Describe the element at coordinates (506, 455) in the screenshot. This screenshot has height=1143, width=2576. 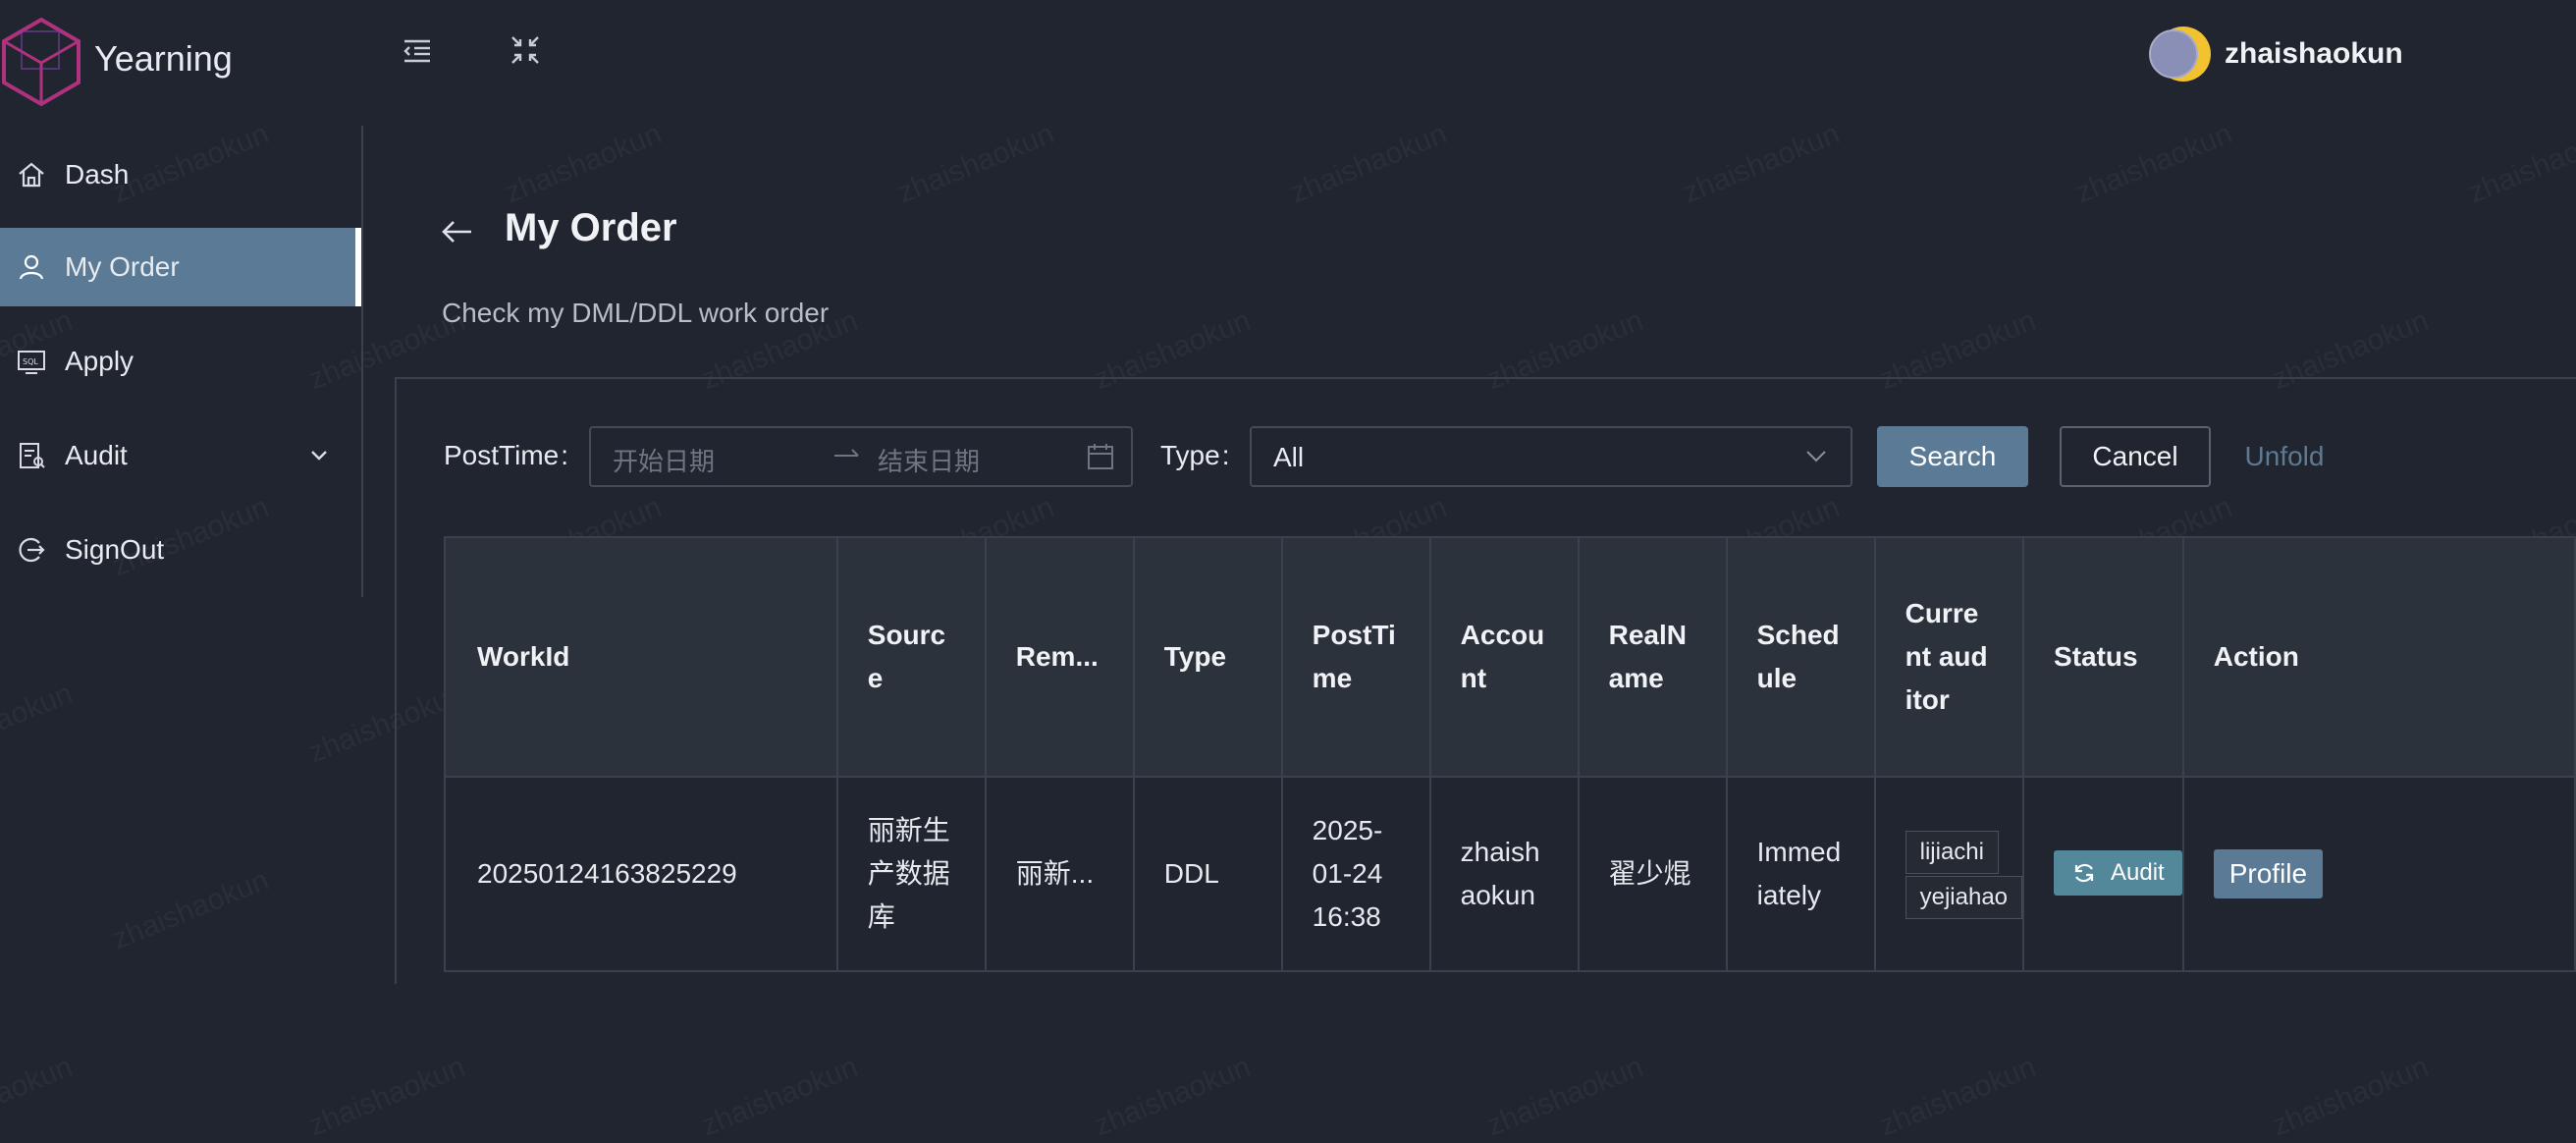
I see `posttime-label: PostTime:` at that location.